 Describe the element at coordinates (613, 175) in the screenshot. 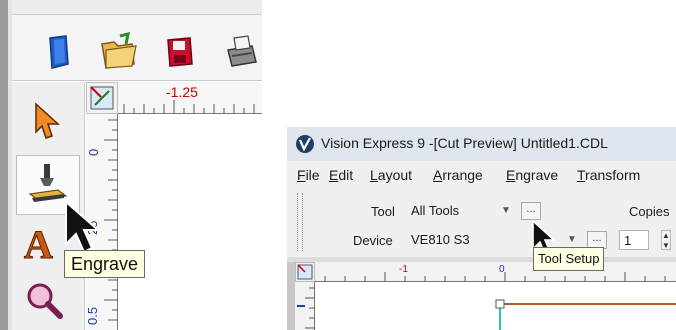

I see `menu-transform-rest: ransform` at that location.